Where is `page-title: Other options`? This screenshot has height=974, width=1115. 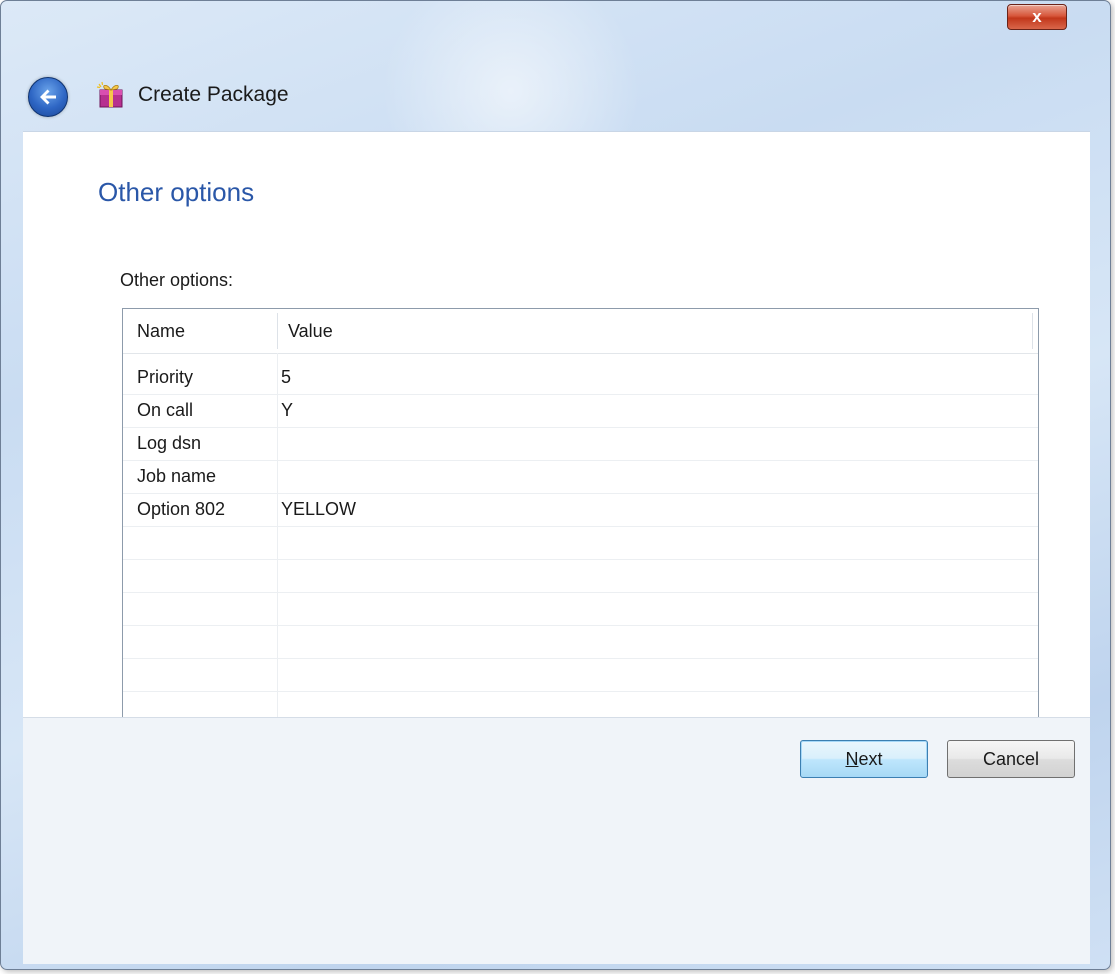 page-title: Other options is located at coordinates (176, 192).